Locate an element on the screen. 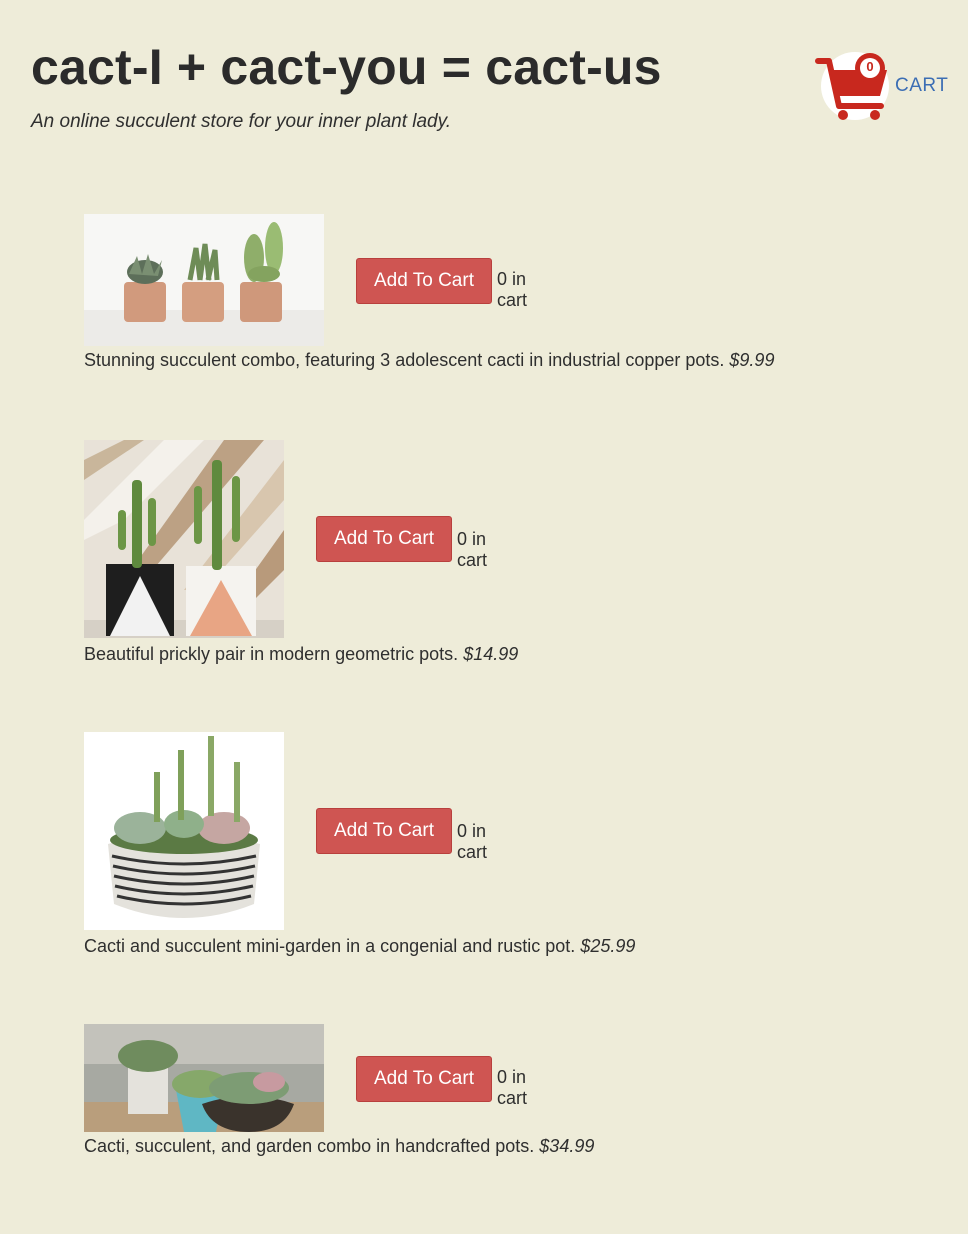  cart-button: 0 CART is located at coordinates (885, 88).